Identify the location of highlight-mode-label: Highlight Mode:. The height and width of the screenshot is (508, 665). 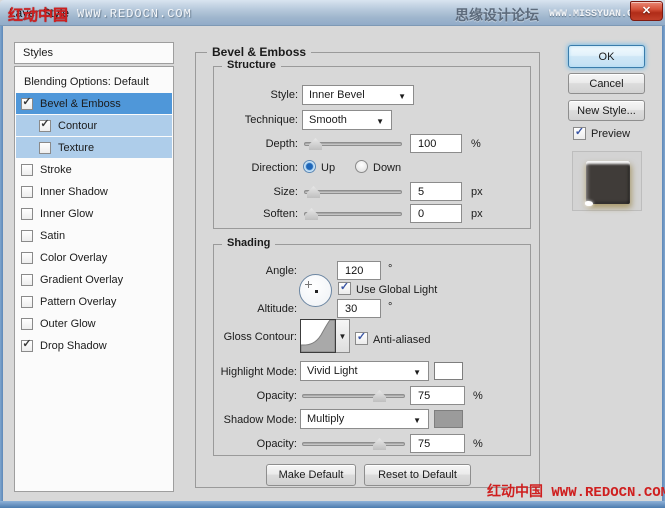
(258, 372).